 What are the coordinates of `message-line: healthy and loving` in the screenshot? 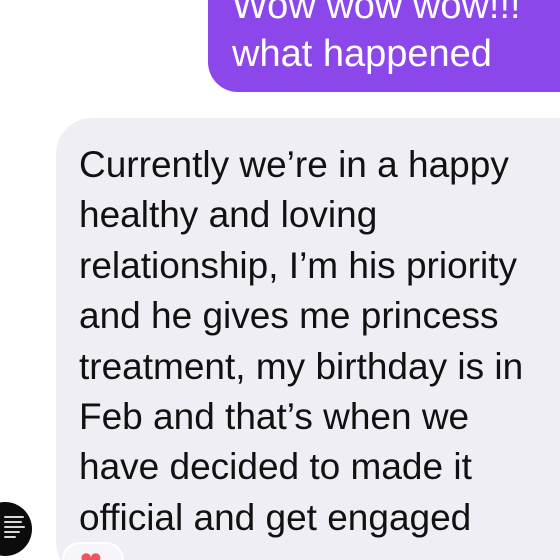 It's located at (228, 215).